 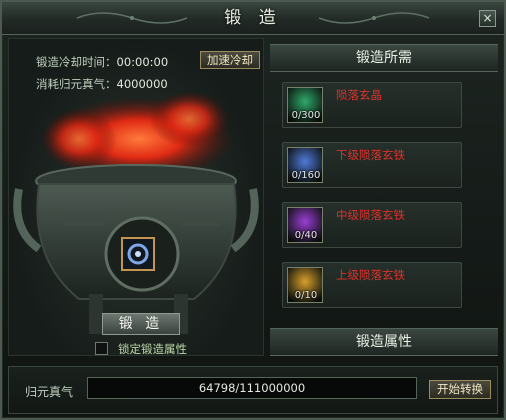 I want to click on window-title: 锻 造, so click(x=253, y=18).